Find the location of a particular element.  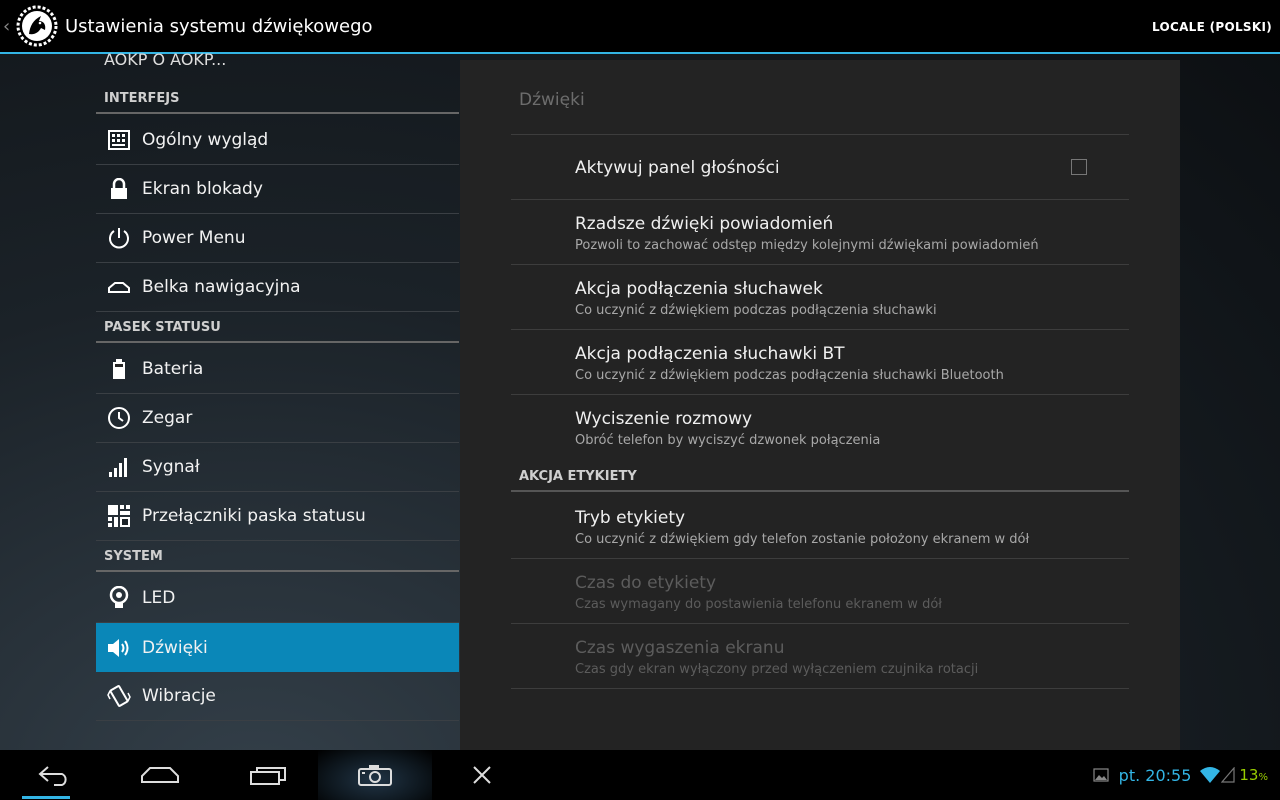

battery-value: 13 is located at coordinates (1249, 775).